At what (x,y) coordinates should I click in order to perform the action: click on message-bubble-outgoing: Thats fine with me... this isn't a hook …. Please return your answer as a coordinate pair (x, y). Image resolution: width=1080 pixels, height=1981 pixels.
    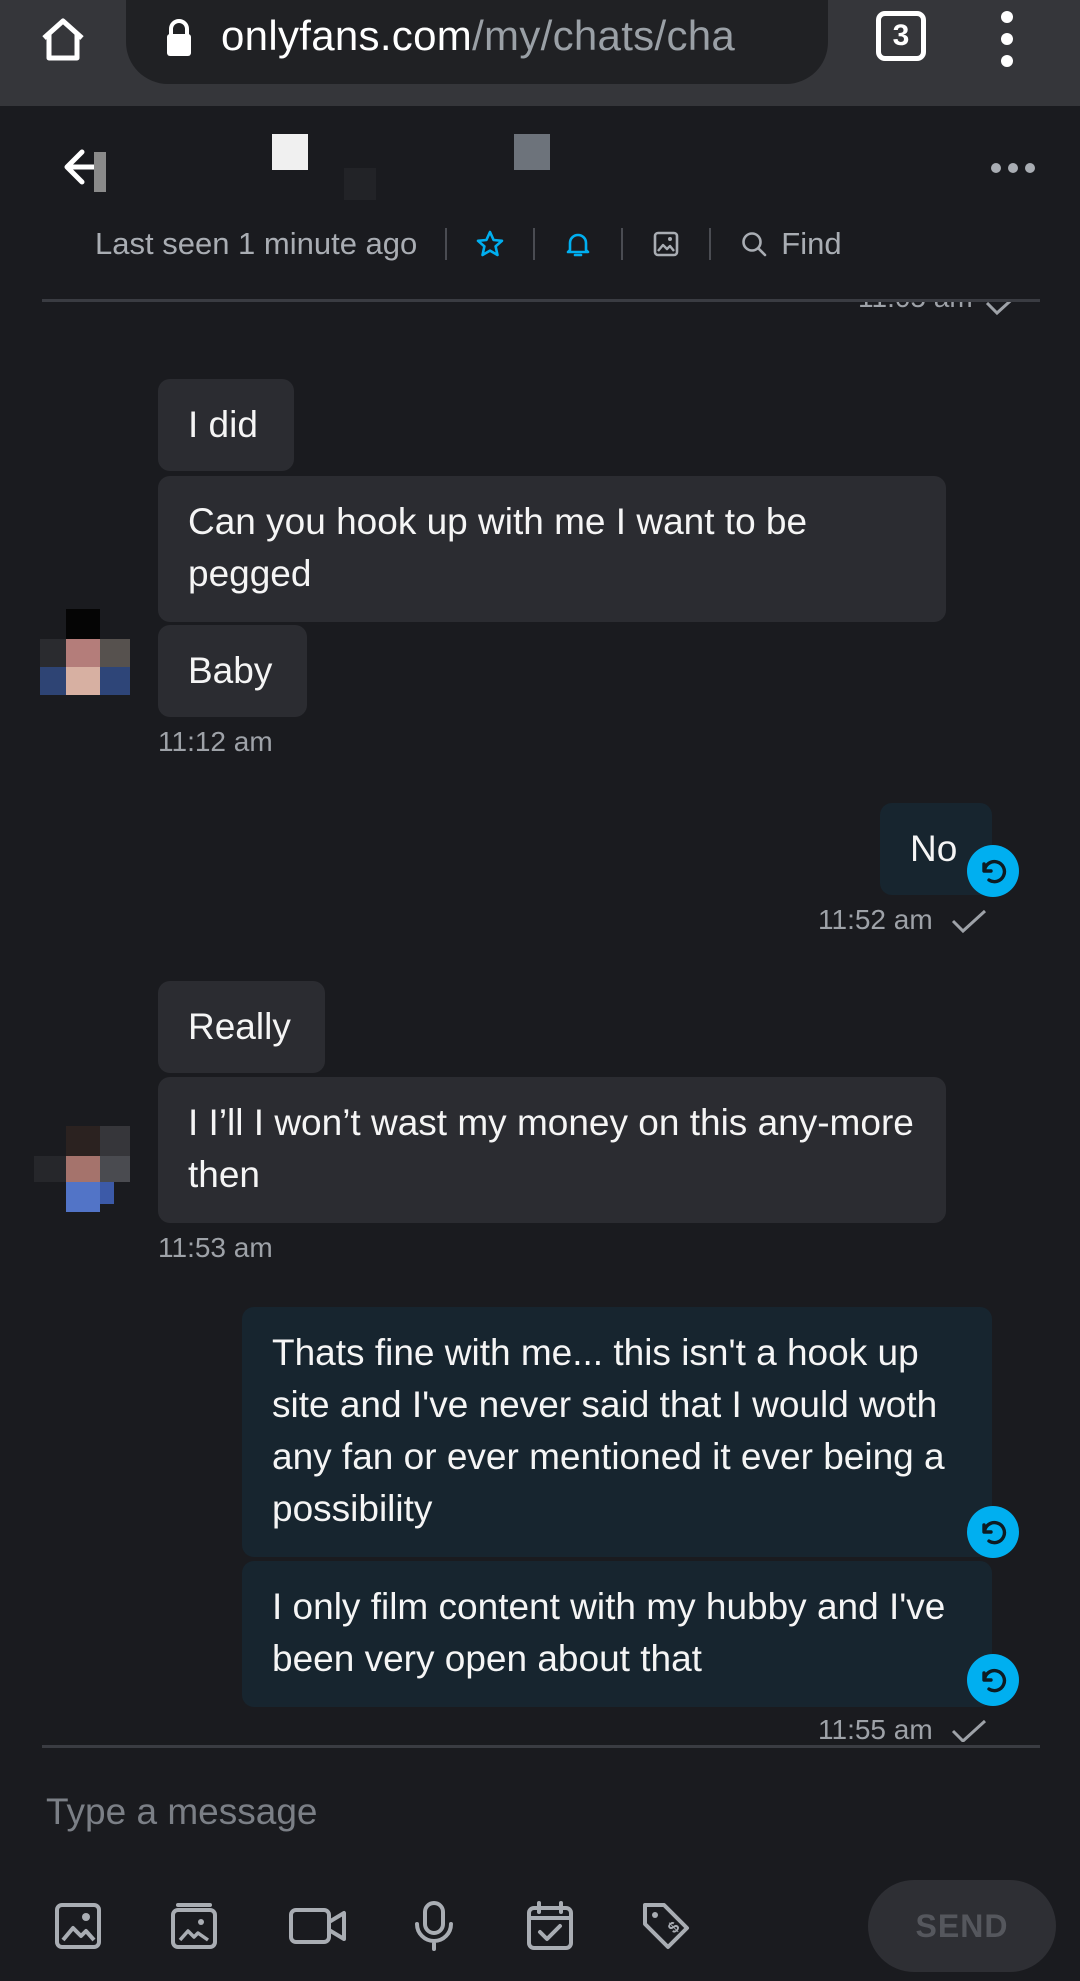
    Looking at the image, I should click on (617, 1432).